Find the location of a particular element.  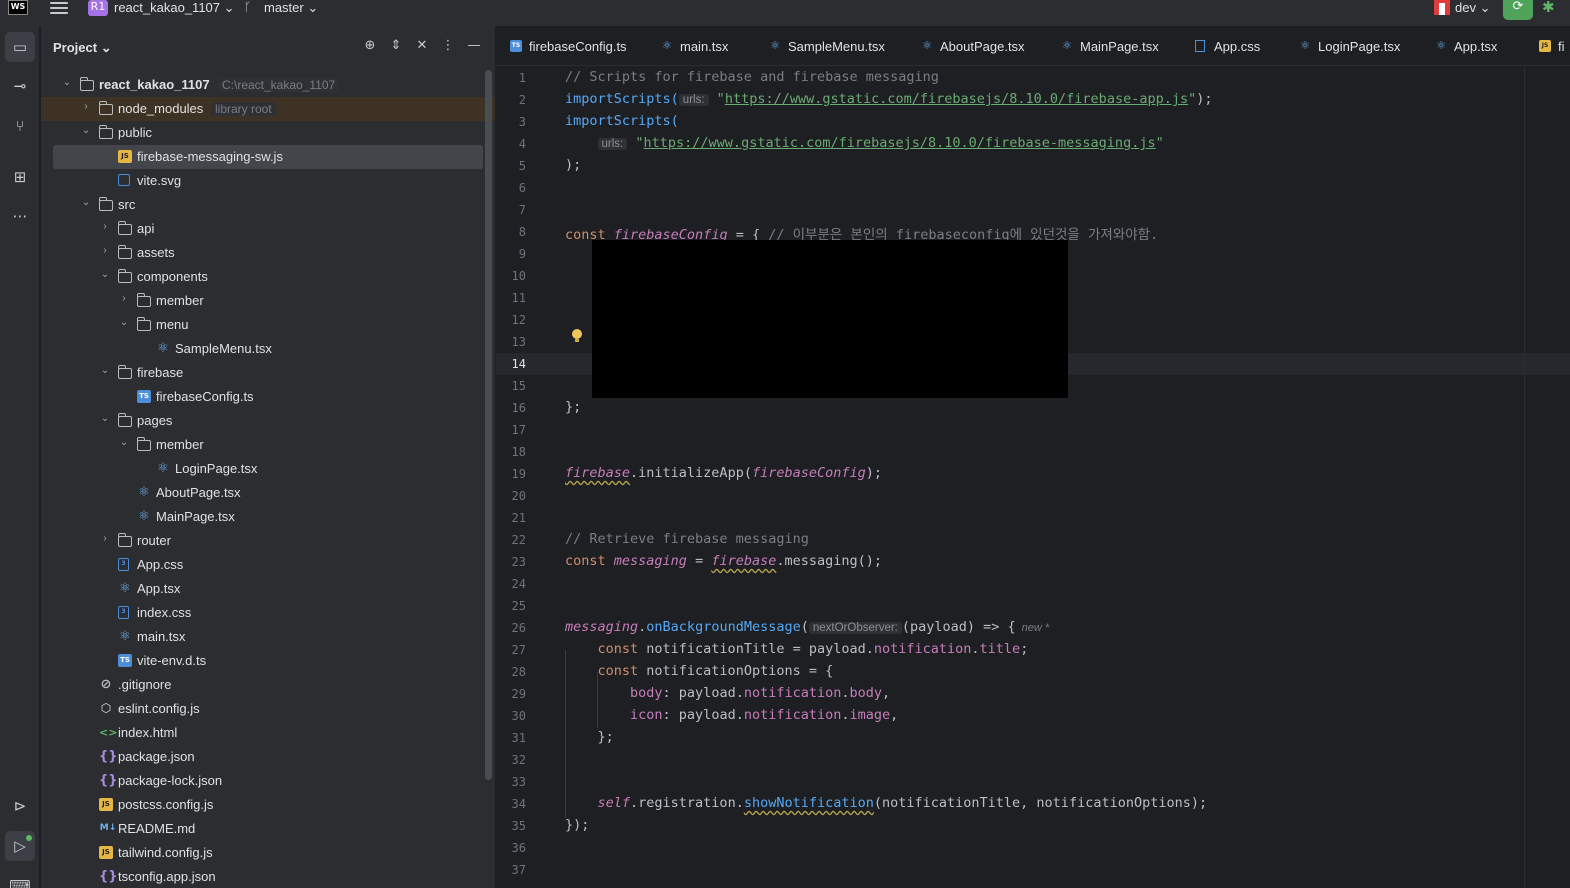

tree-folder: ⌄ menu is located at coordinates (261, 325).